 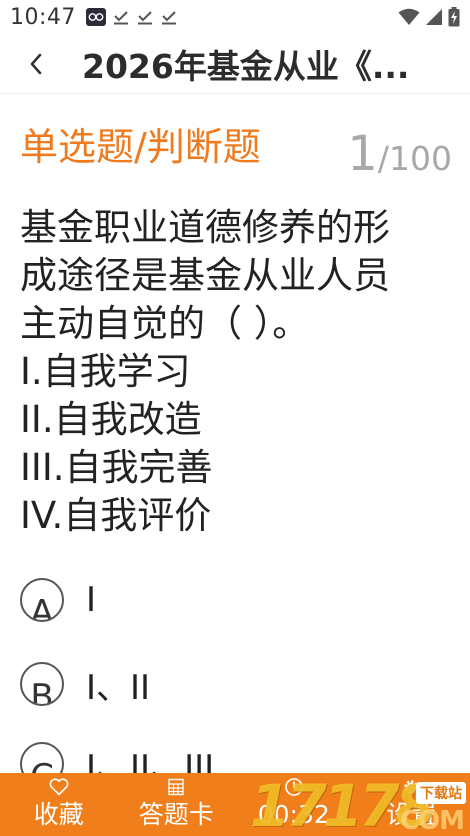 I want to click on stem-line: 主动自觉的（ ）。, so click(x=165, y=323).